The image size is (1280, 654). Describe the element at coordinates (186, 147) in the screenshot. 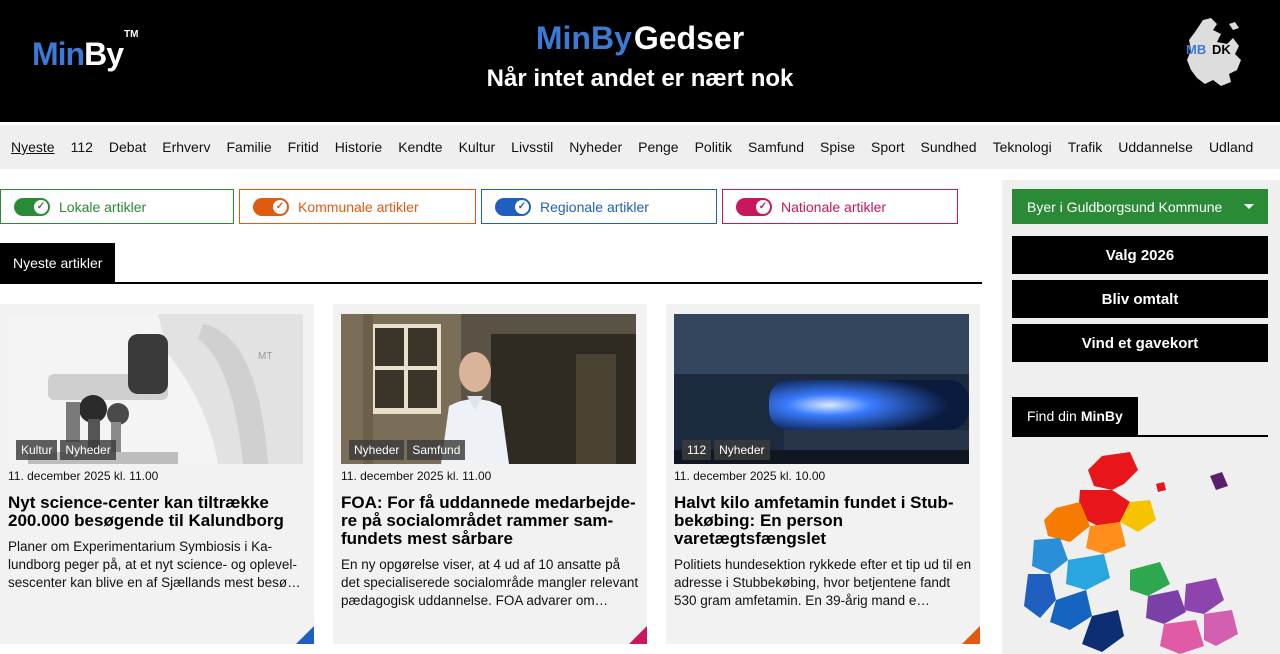

I see `nav-item-erhverv: Erhverv` at that location.